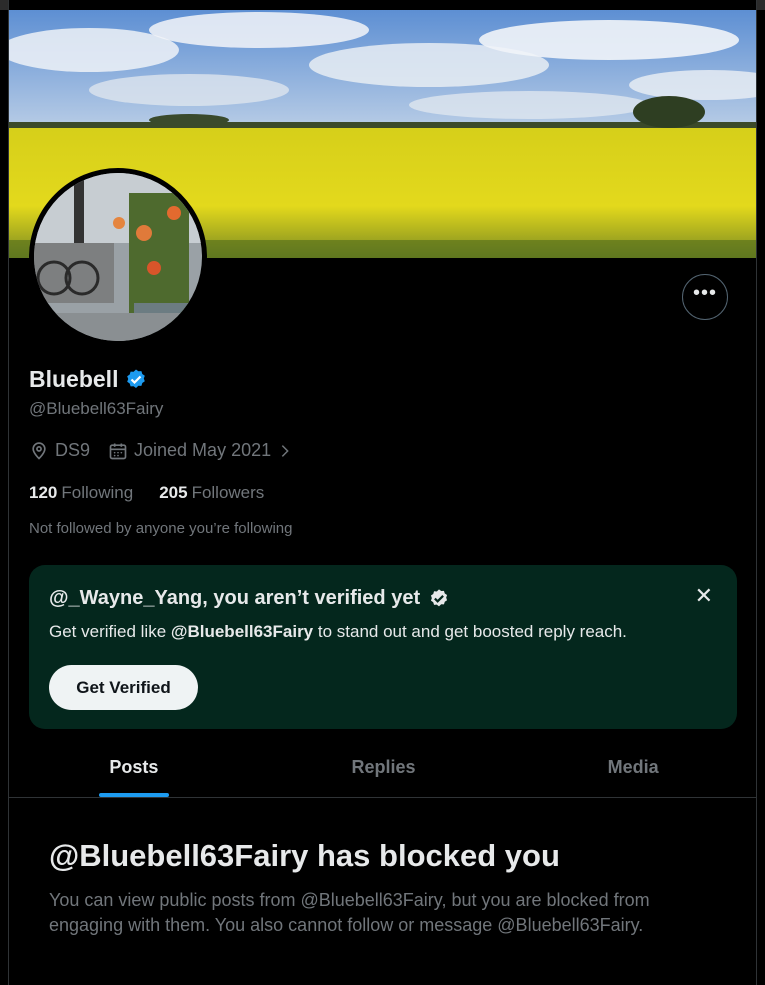 The height and width of the screenshot is (985, 765). What do you see at coordinates (203, 450) in the screenshot?
I see `join-date-text: Joined May 2021` at bounding box center [203, 450].